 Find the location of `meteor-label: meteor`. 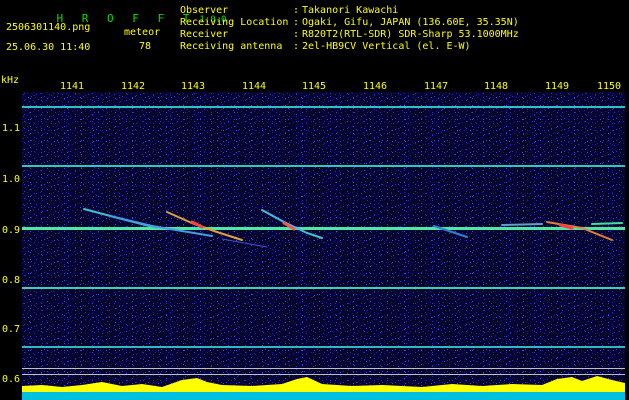

meteor-label: meteor is located at coordinates (142, 32).